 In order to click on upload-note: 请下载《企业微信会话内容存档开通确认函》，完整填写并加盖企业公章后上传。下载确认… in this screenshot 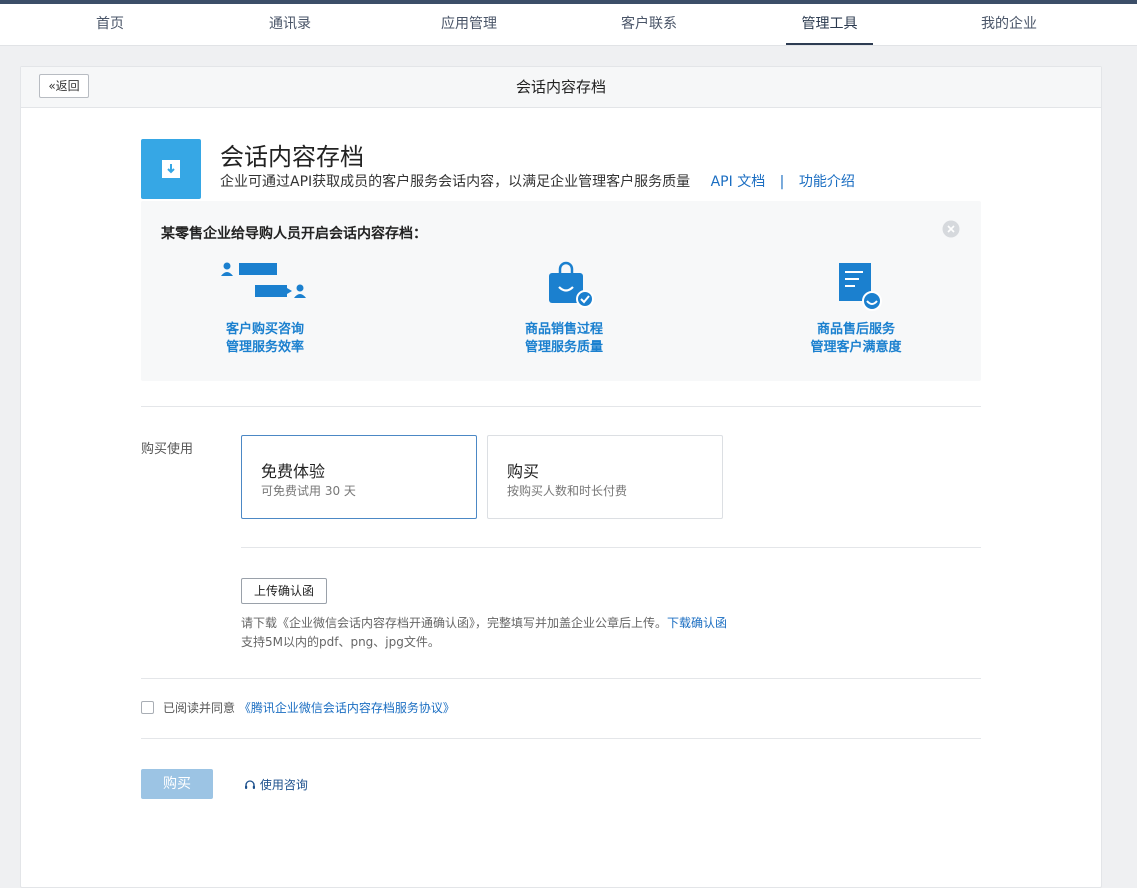, I will do `click(484, 633)`.